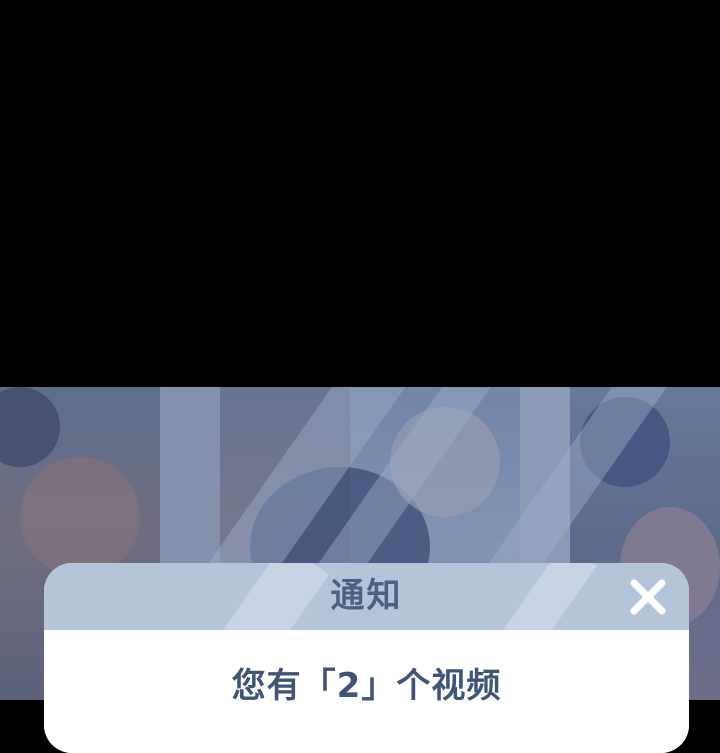 The image size is (720, 753). I want to click on dialog-title: 通知, so click(366, 596).